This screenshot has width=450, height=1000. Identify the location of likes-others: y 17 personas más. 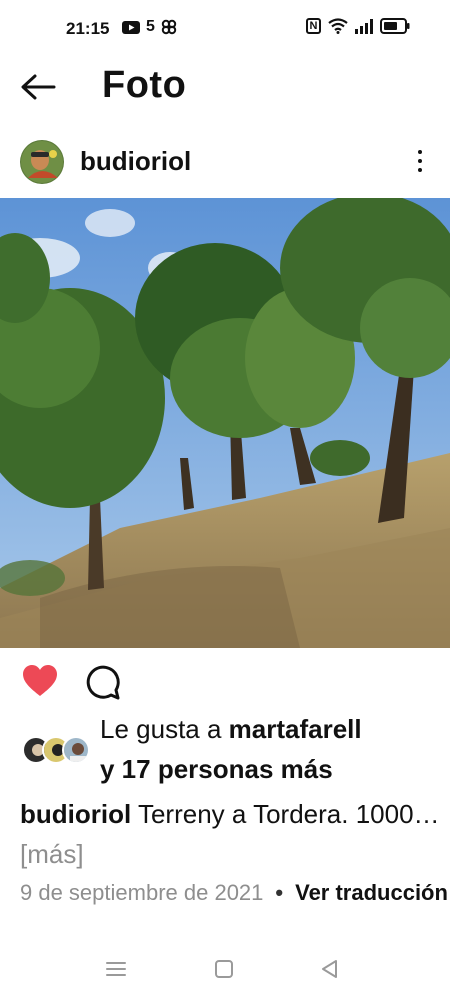
(216, 769).